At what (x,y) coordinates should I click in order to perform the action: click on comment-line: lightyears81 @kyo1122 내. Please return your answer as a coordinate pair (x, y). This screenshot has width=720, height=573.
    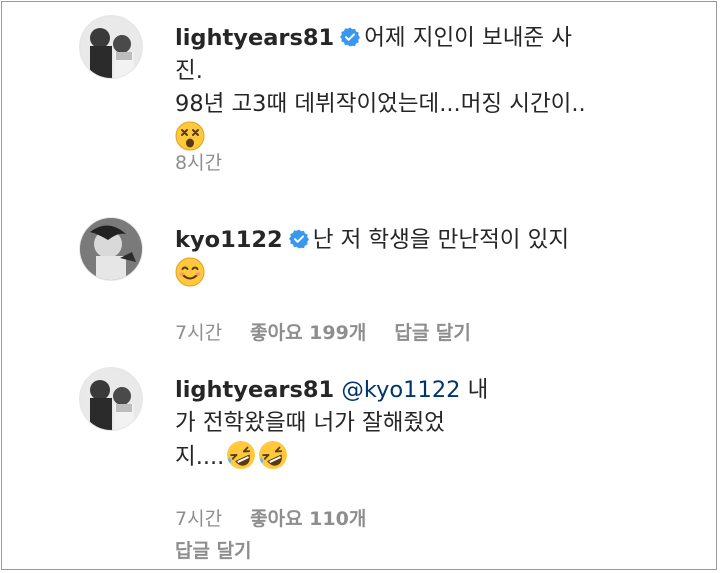
    Looking at the image, I should click on (385, 390).